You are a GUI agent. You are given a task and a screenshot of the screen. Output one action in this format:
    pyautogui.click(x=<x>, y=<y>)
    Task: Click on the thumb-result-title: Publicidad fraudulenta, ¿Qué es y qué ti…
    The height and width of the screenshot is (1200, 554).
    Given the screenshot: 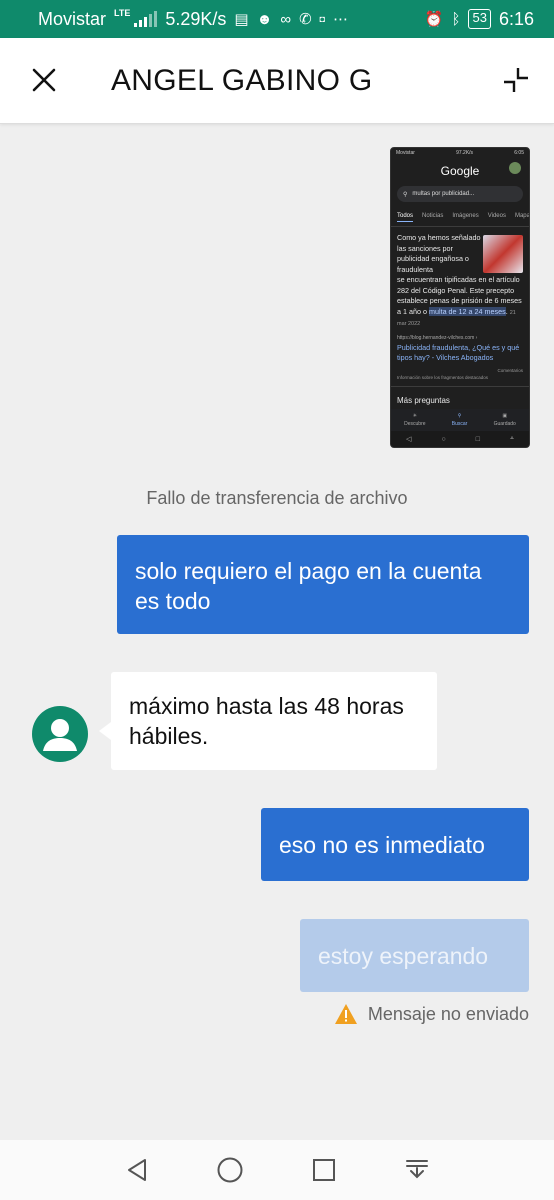 What is the action you would take?
    pyautogui.click(x=458, y=352)
    